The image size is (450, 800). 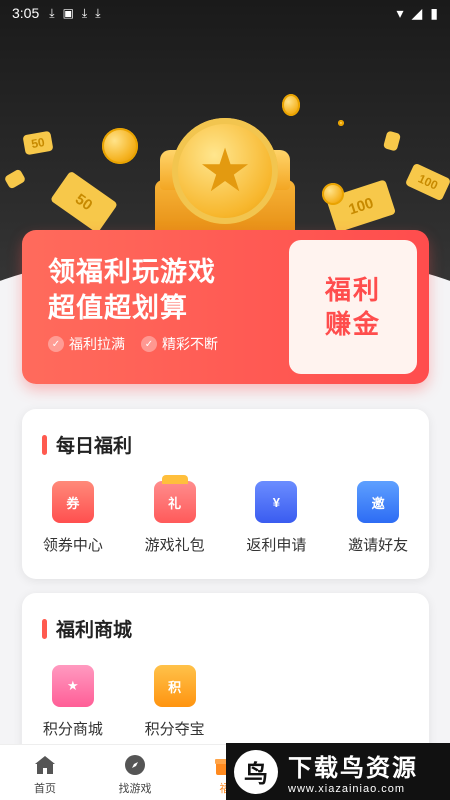 I want to click on banner-tag: ✓ 精彩不断, so click(x=179, y=344).